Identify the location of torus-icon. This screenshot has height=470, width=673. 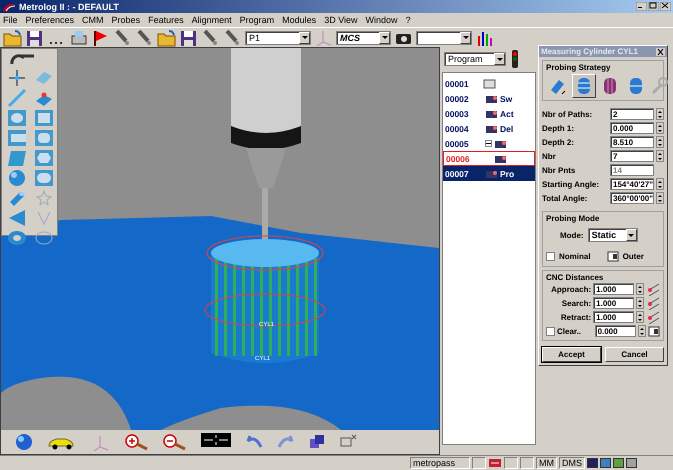
(17, 238).